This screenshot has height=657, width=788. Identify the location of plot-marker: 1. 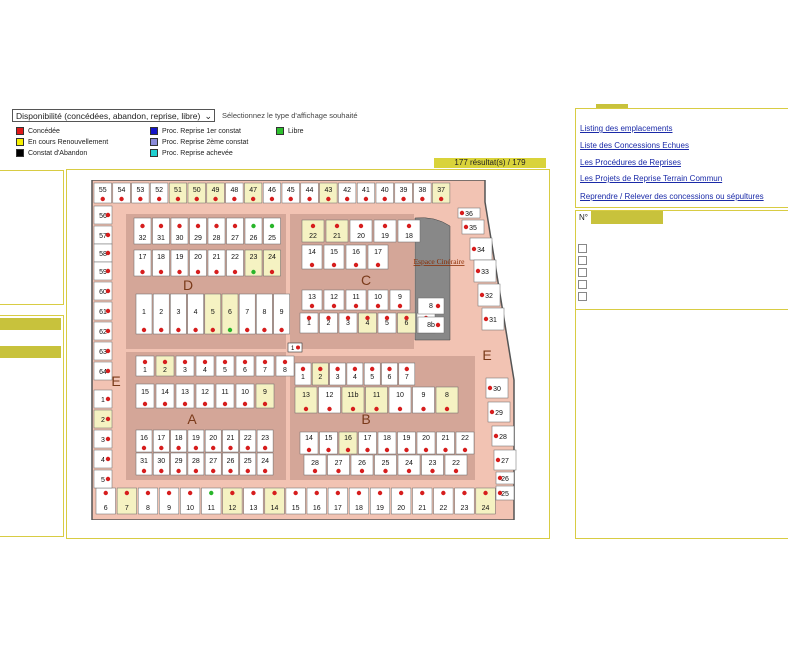
(295, 347).